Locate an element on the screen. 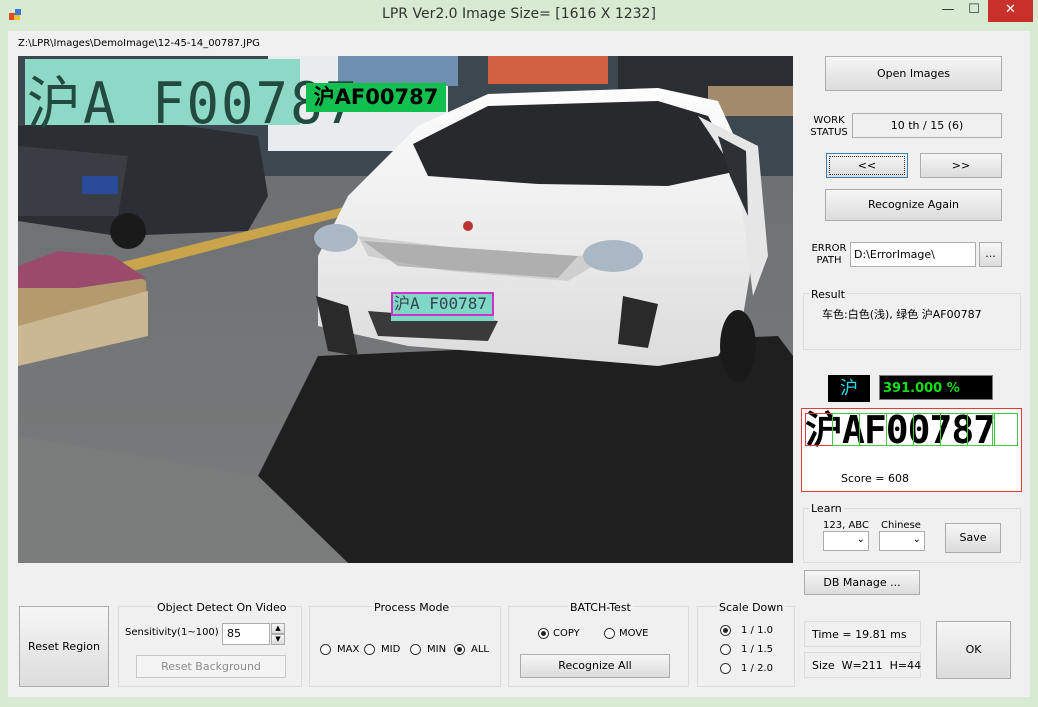  result-group-label: Result is located at coordinates (828, 294).